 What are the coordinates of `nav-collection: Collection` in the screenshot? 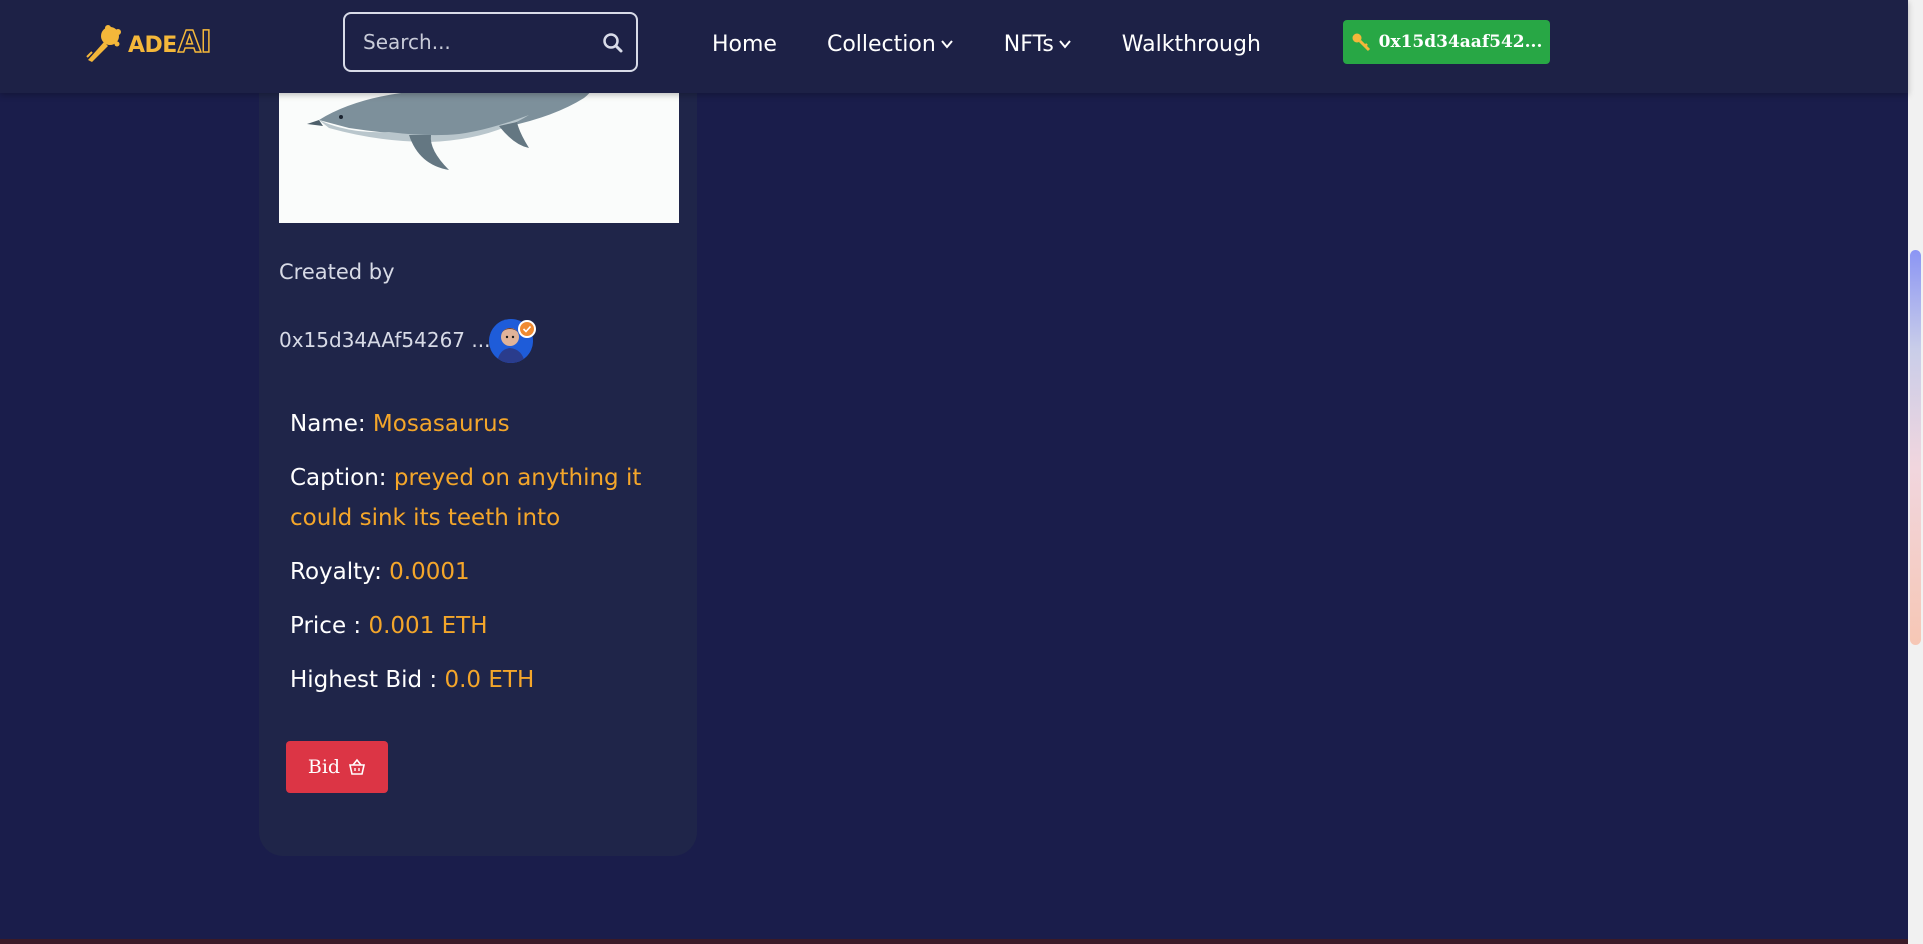 It's located at (890, 44).